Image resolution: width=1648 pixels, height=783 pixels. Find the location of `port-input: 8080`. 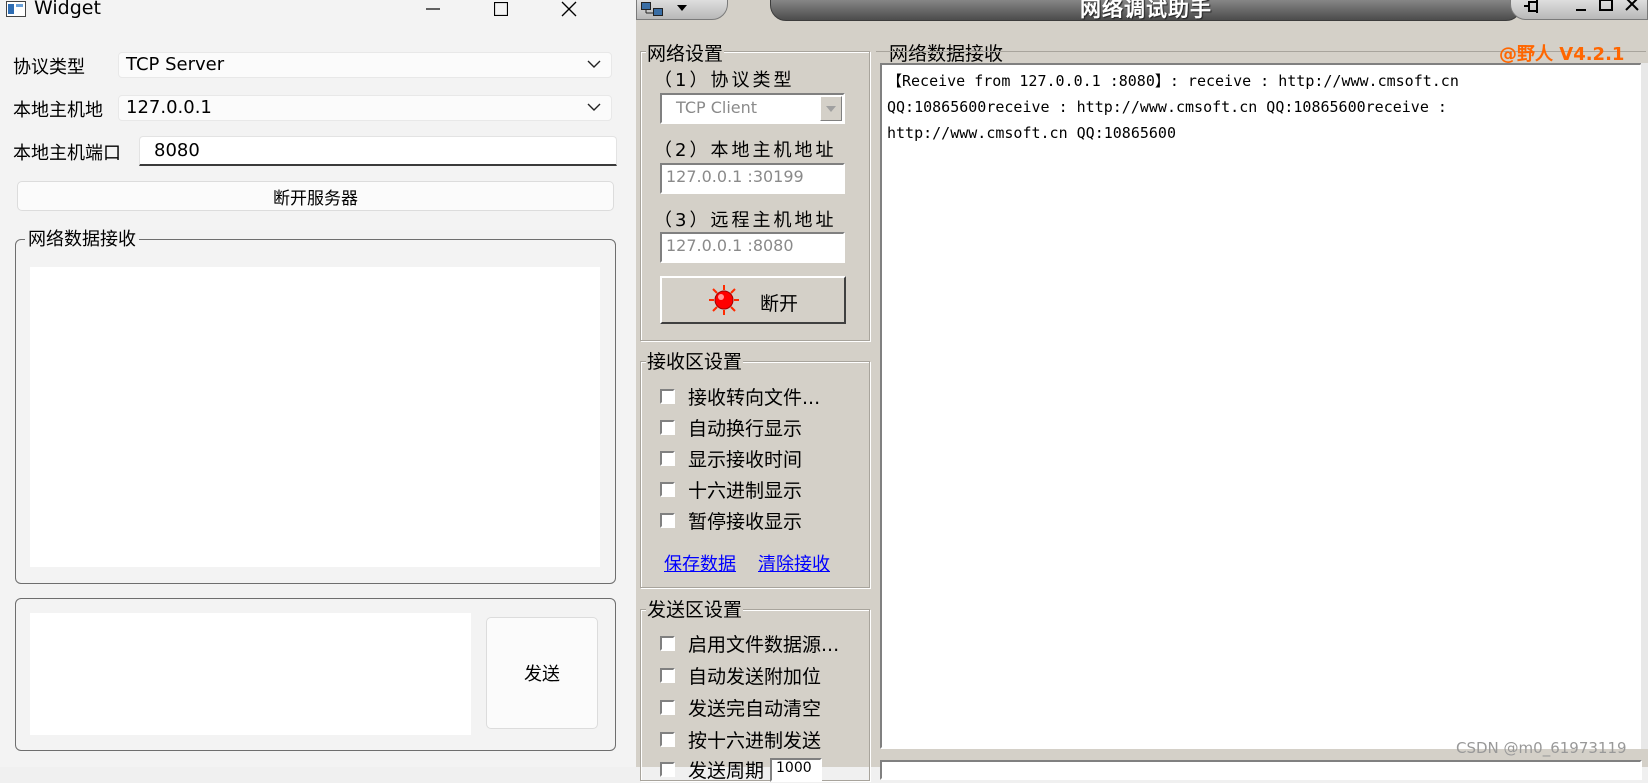

port-input: 8080 is located at coordinates (378, 151).